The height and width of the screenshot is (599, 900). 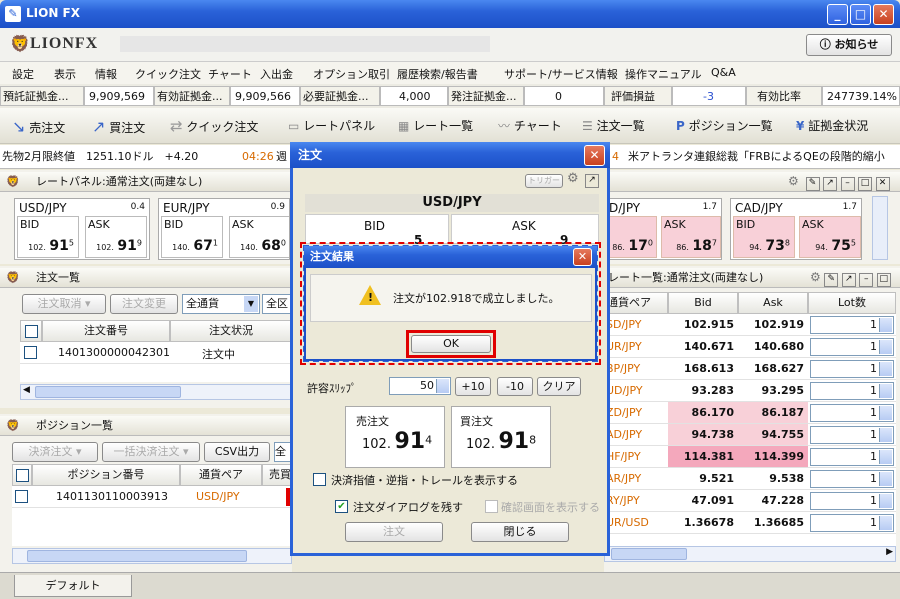 What do you see at coordinates (118, 126) in the screenshot?
I see `toolbar-buy-order: ↗ 買注文` at bounding box center [118, 126].